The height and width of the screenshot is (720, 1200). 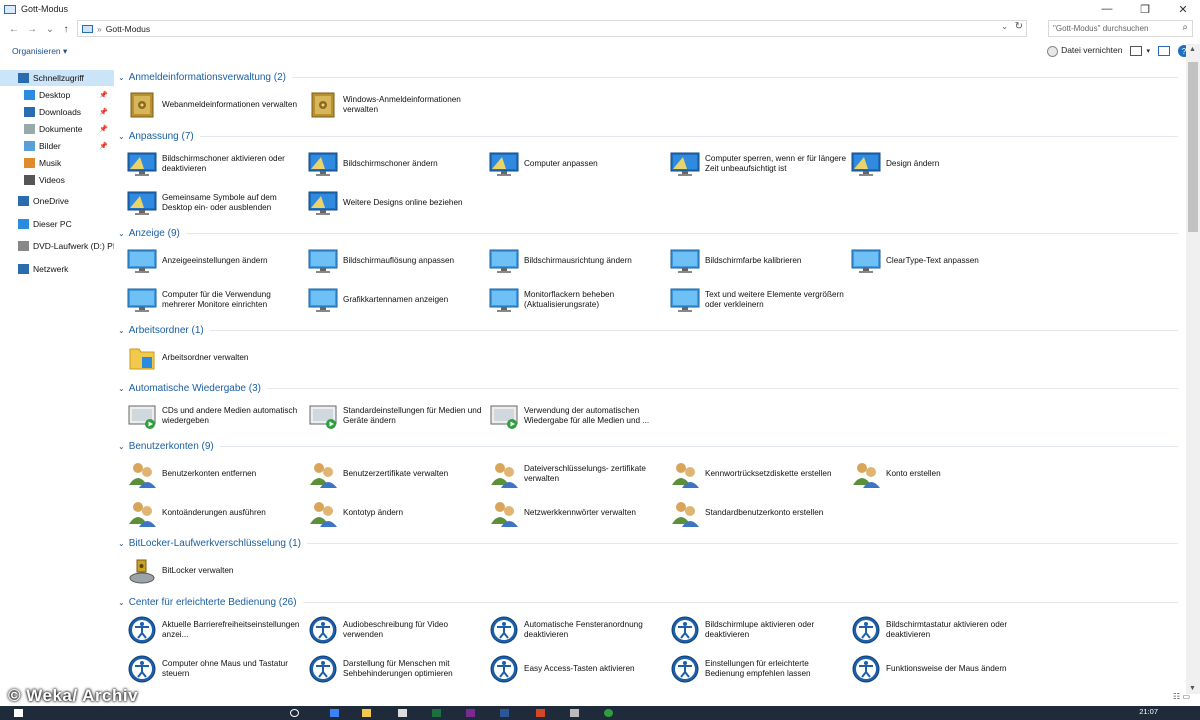 What do you see at coordinates (57, 180) in the screenshot?
I see `sidebar-item-videos: Videos` at bounding box center [57, 180].